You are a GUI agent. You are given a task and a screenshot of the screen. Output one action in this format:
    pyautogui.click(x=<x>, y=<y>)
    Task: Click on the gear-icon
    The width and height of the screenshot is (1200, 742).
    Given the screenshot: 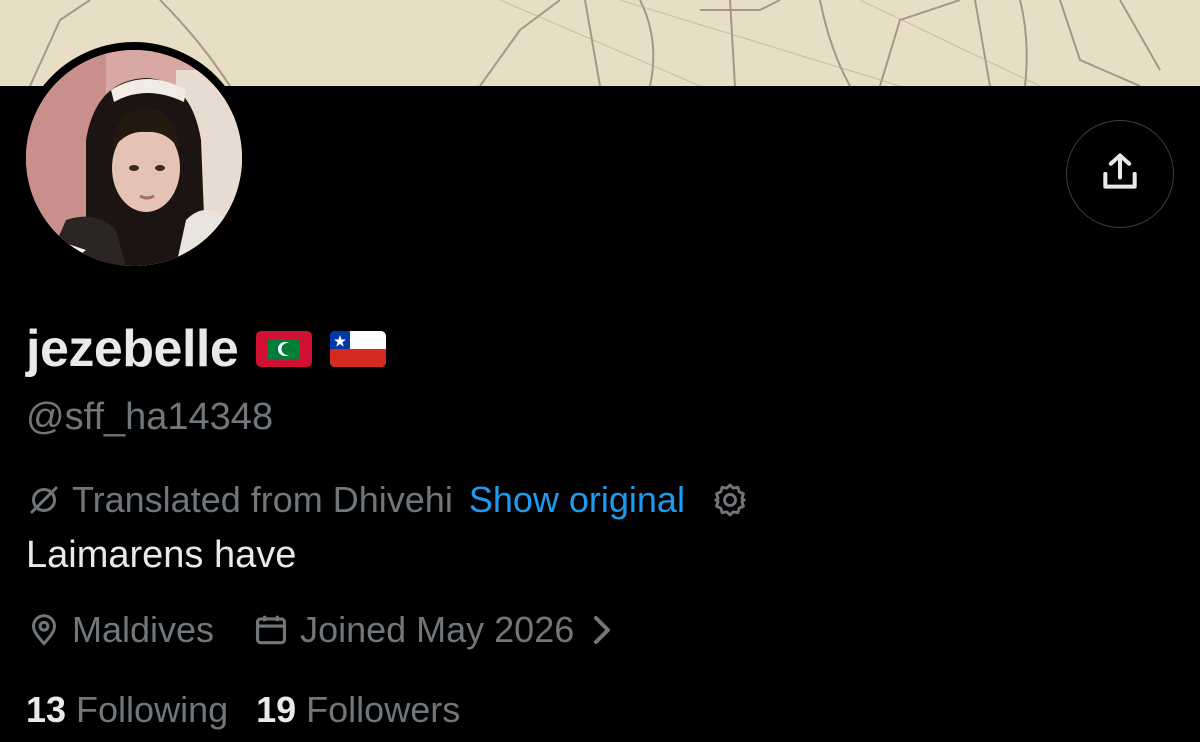 What is the action you would take?
    pyautogui.click(x=730, y=500)
    